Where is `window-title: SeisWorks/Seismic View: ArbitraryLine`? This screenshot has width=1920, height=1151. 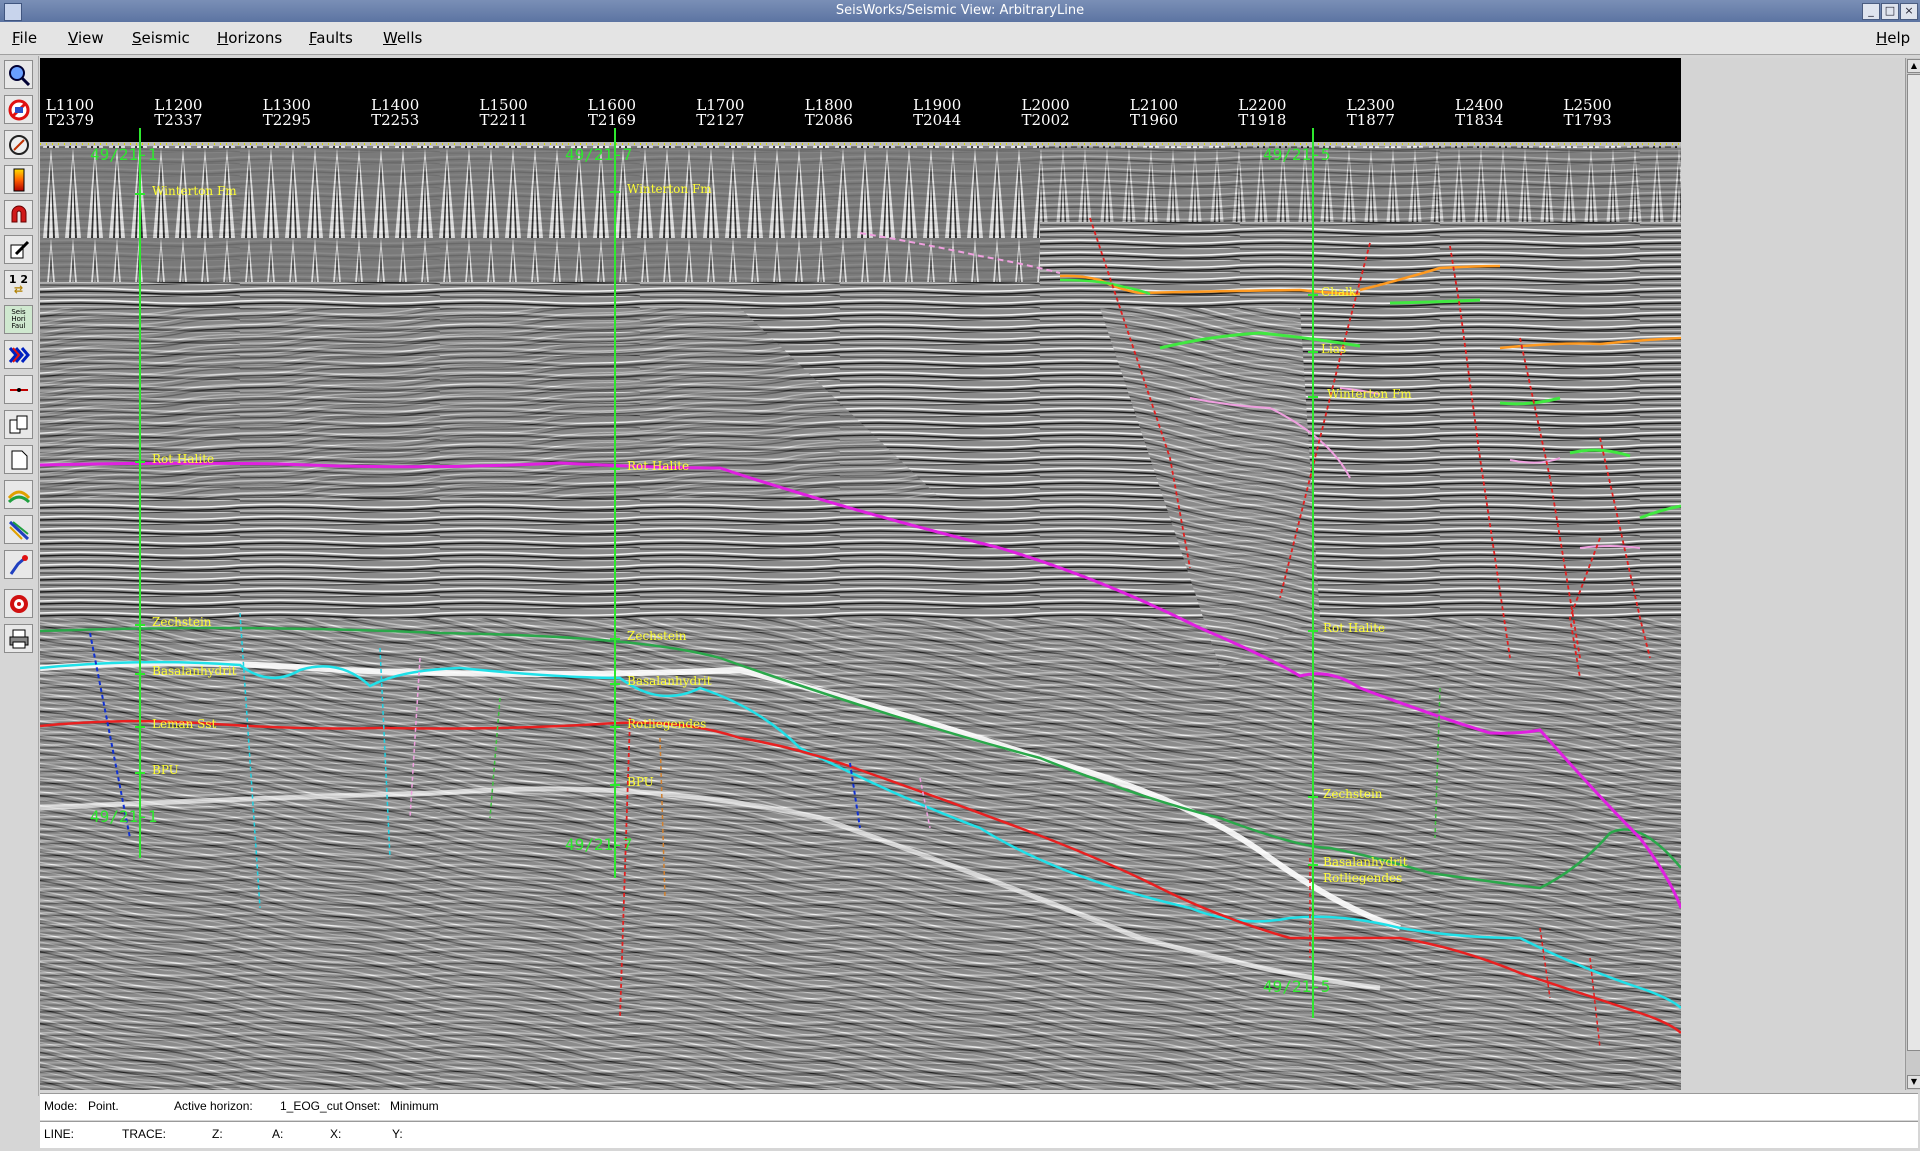 window-title: SeisWorks/Seismic View: ArbitraryLine is located at coordinates (960, 10).